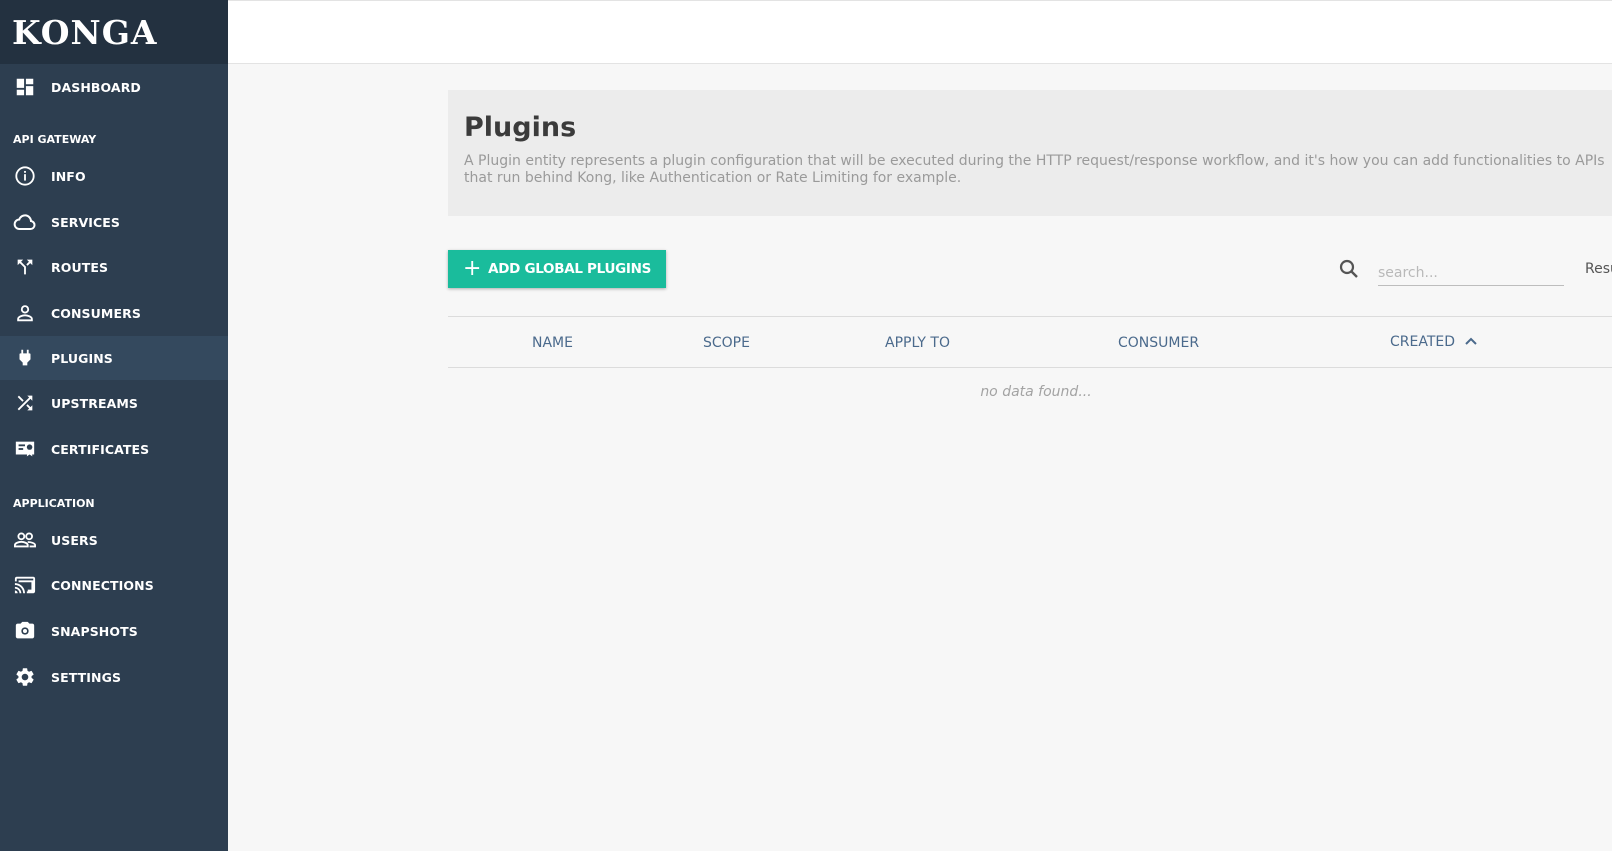 The width and height of the screenshot is (1612, 851). I want to click on column-header-apply-to: APPLY TO, so click(917, 343).